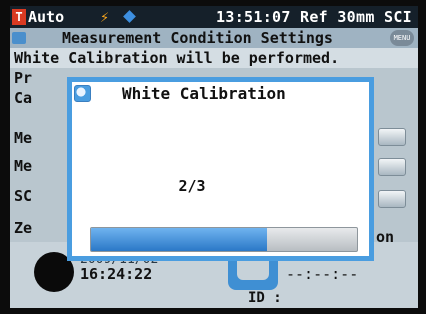 The width and height of the screenshot is (426, 314). Describe the element at coordinates (23, 228) in the screenshot. I see `setting-label: Ze` at that location.